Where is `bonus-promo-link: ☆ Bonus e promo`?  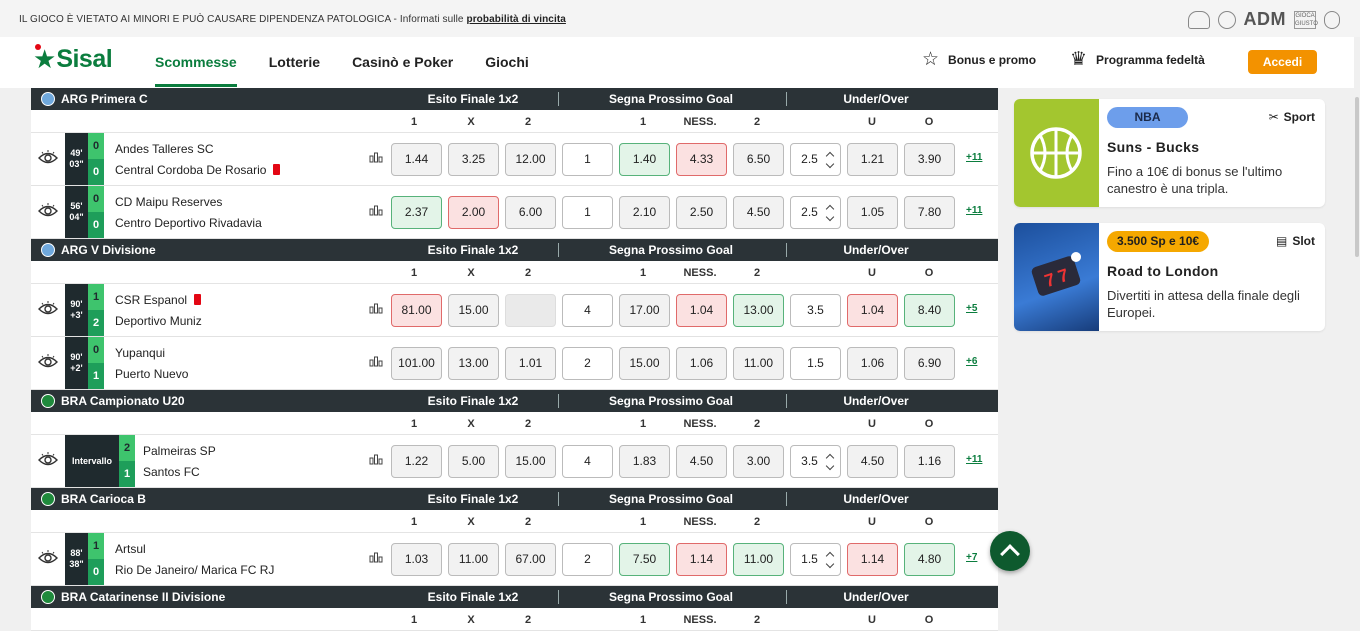
bonus-promo-link: ☆ Bonus e promo is located at coordinates (979, 59).